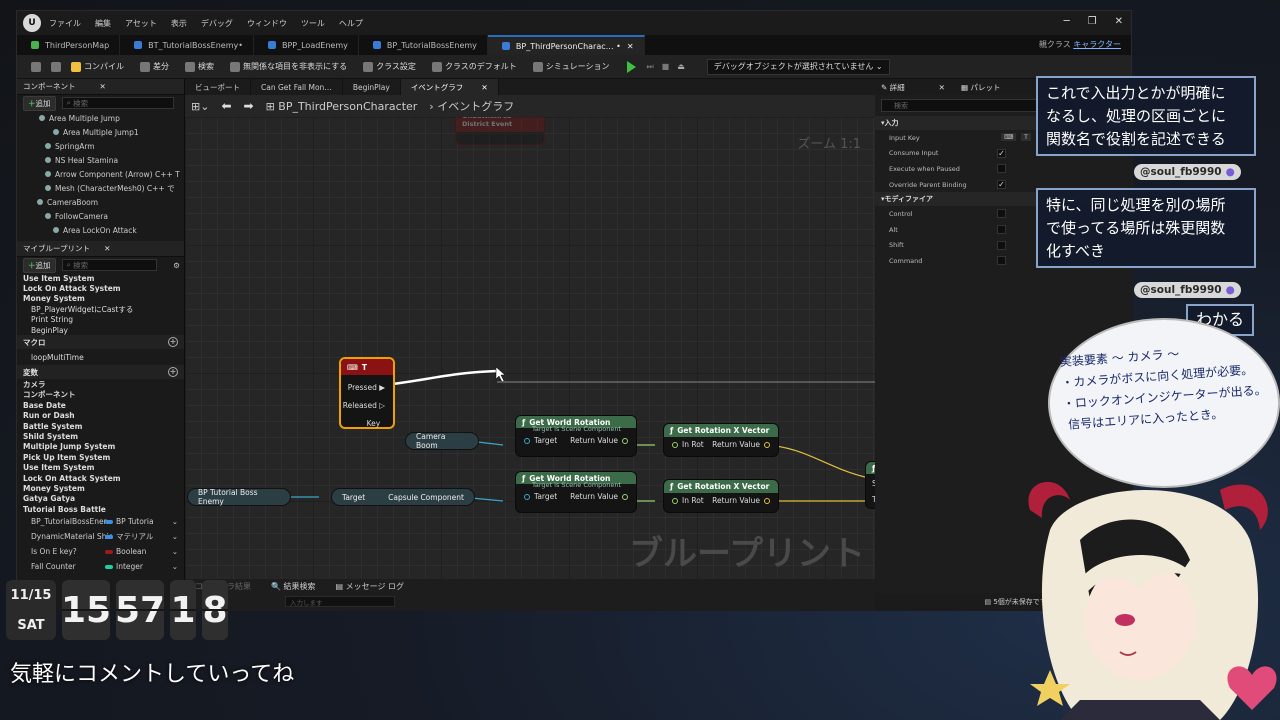  What do you see at coordinates (176, 265) in the screenshot?
I see `gear-icon: ⚙` at bounding box center [176, 265].